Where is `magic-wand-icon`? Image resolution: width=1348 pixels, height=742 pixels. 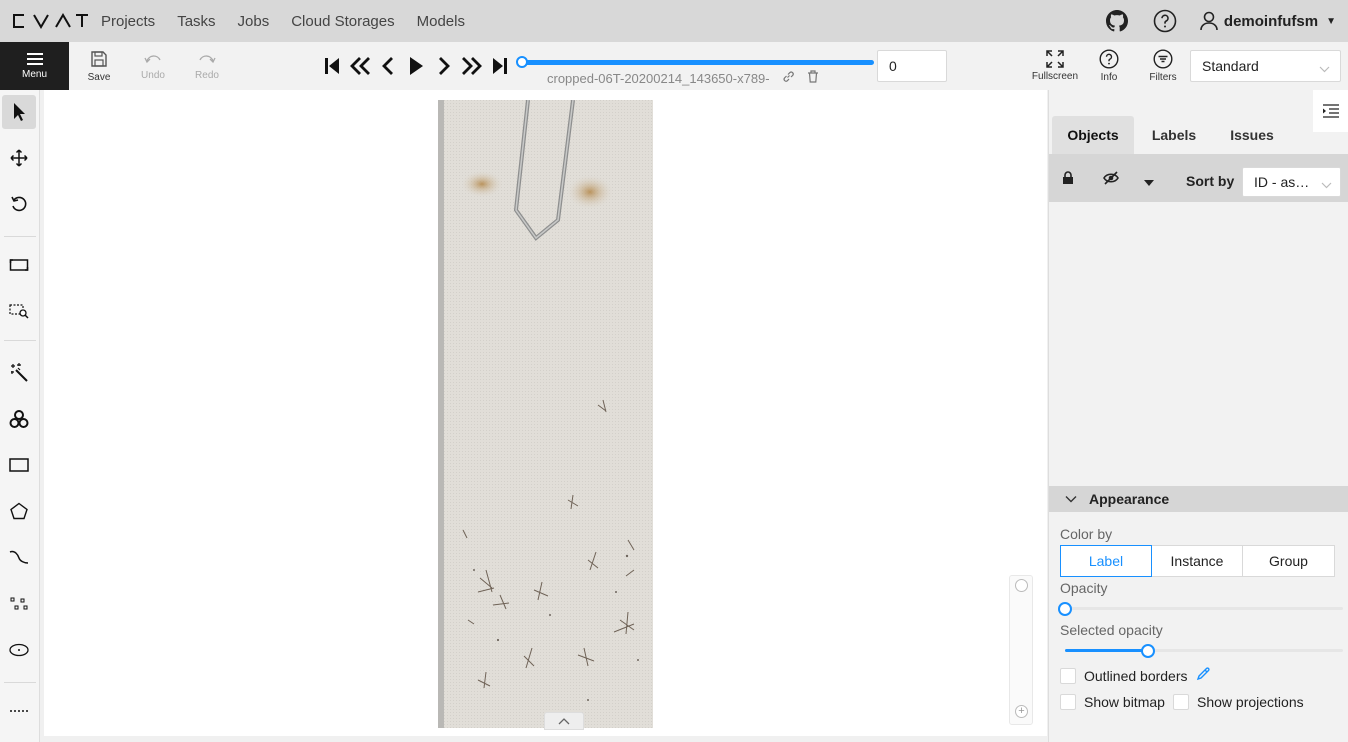
magic-wand-icon is located at coordinates (19, 372).